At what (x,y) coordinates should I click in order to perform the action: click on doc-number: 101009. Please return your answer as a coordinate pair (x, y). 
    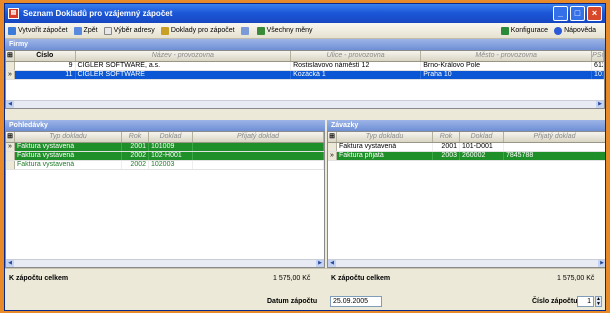
    Looking at the image, I should click on (171, 147).